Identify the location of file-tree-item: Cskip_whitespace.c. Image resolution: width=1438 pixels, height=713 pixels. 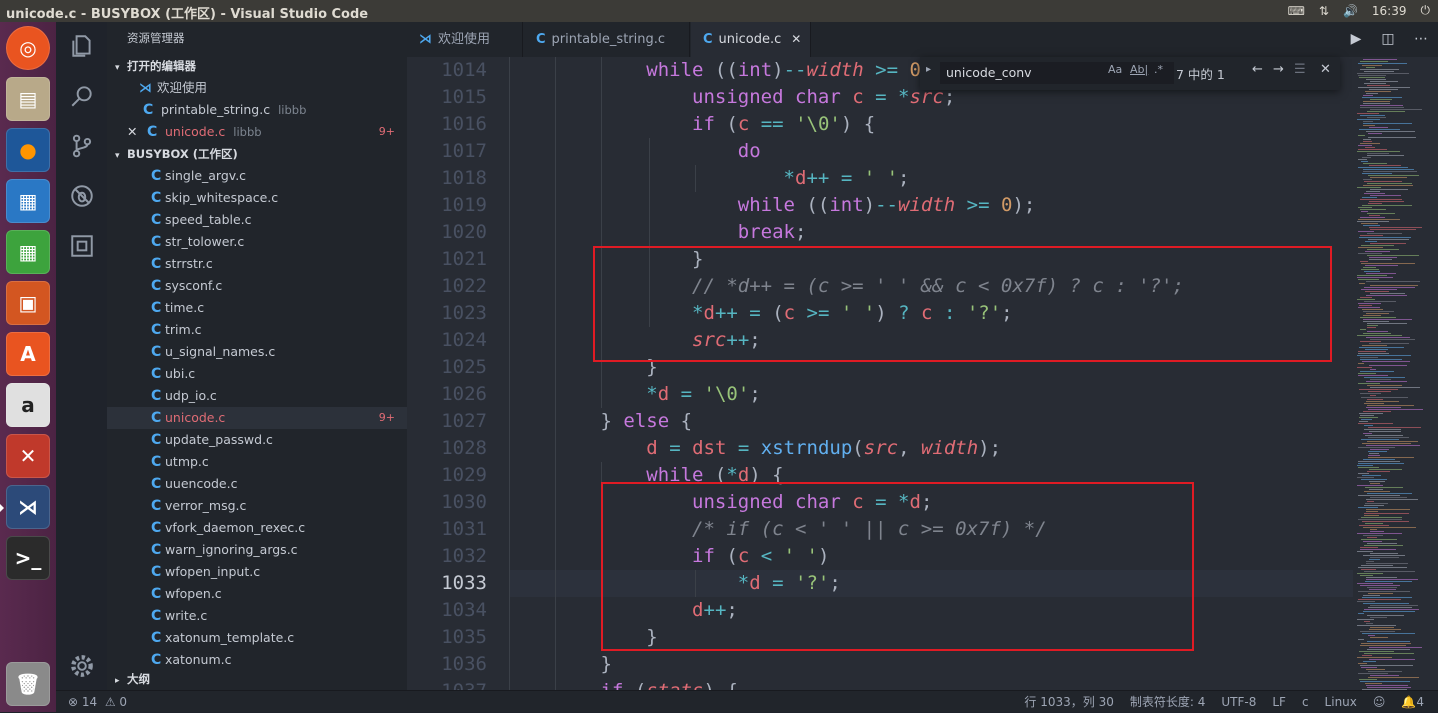
(257, 198).